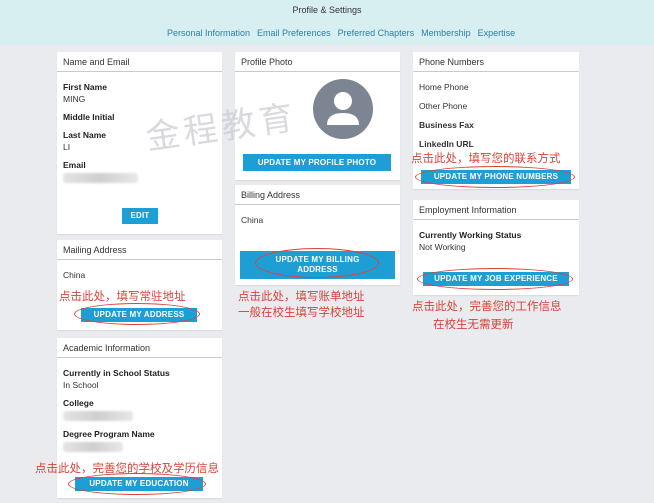 The image size is (654, 503). I want to click on annotation-job-line1: 点击此处，完善您的工作信息, so click(487, 306).